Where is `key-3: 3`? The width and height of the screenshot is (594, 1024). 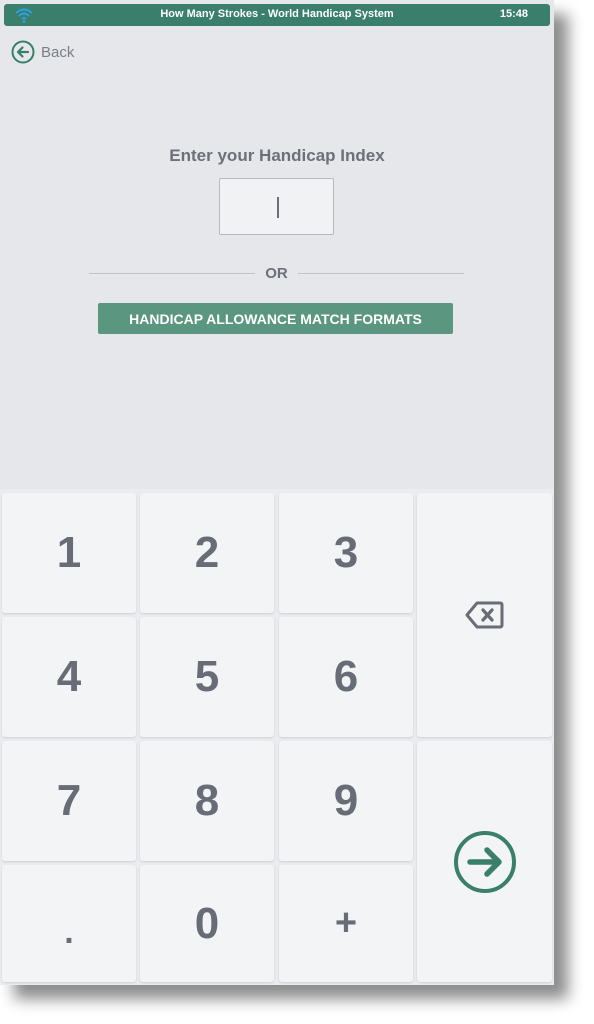
key-3: 3 is located at coordinates (346, 553).